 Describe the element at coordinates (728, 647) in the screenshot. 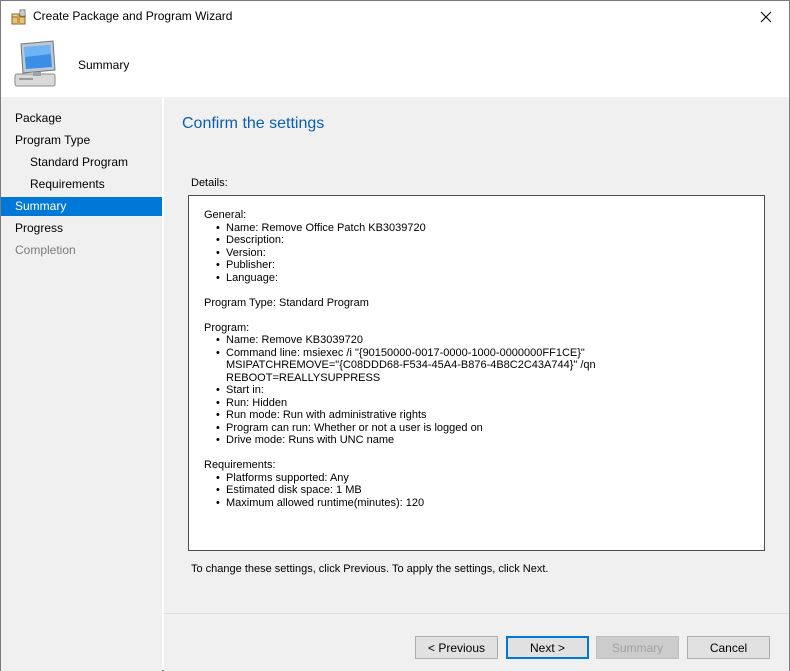

I see `cancel-button: Cancel` at that location.